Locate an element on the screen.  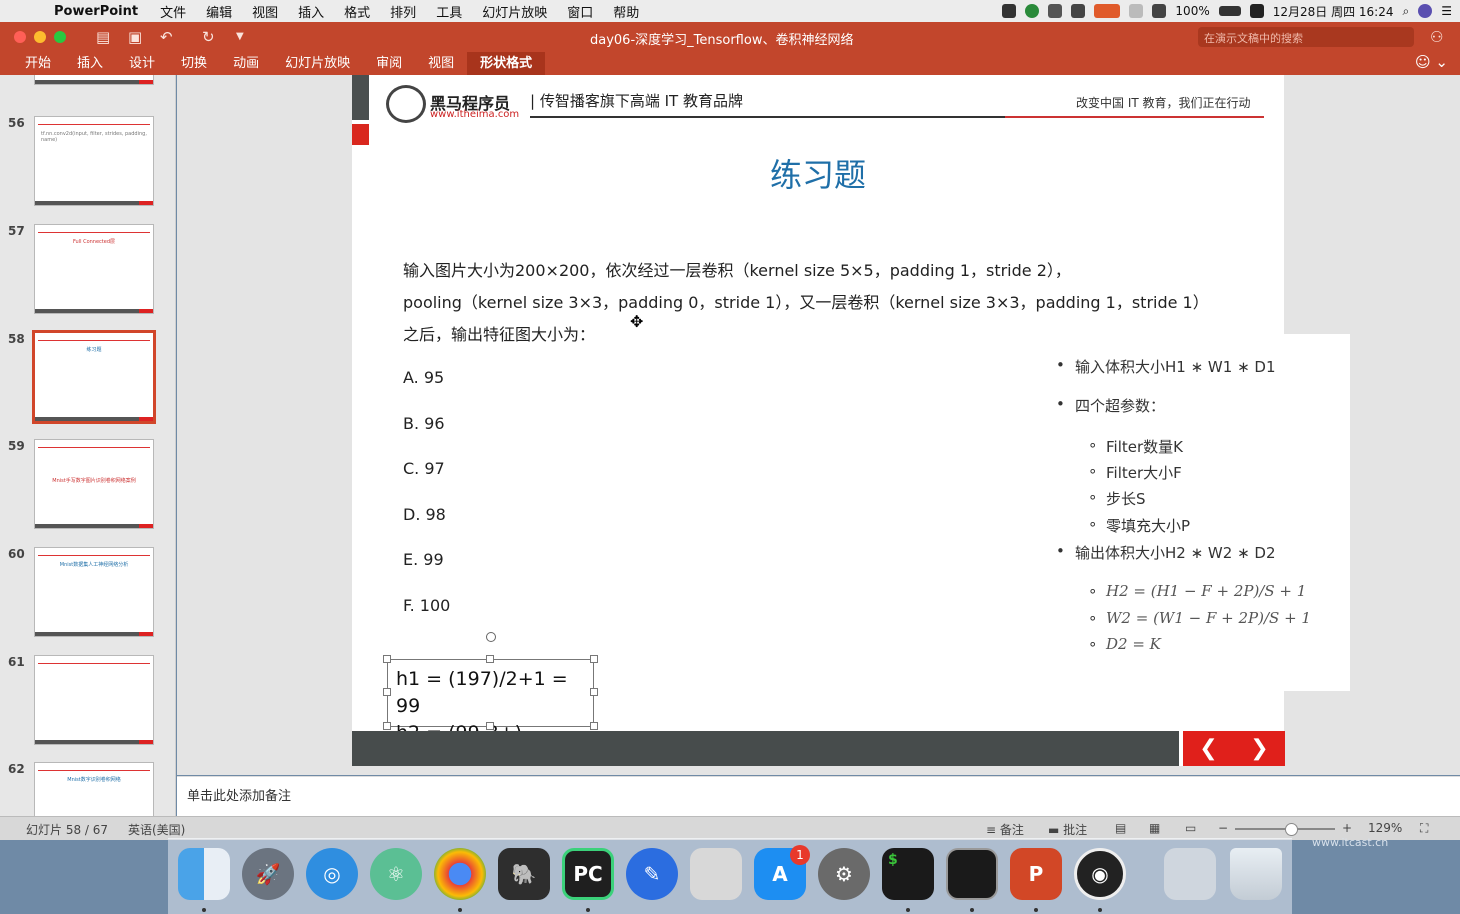
thumbnail-58: 58 练习题 is located at coordinates (87, 380).